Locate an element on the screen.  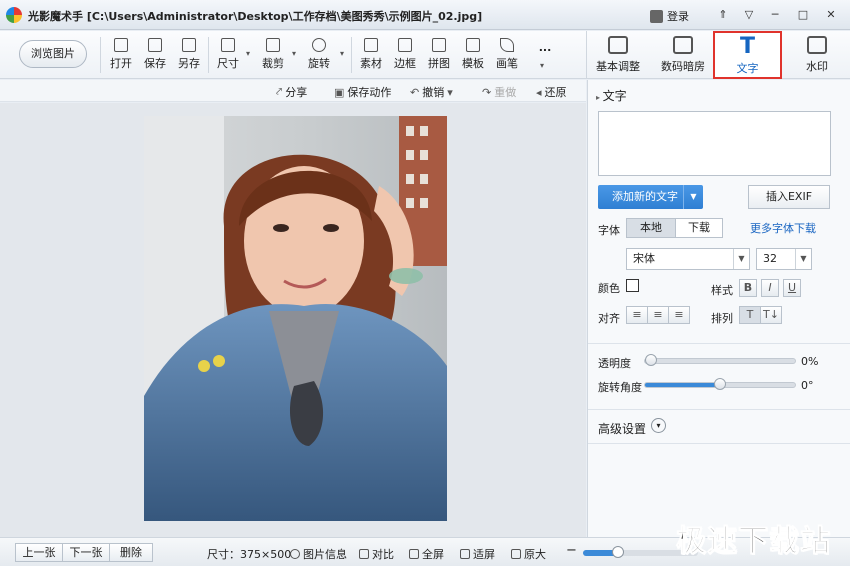
more-fonts-link: 更多字体下载 is located at coordinates (783, 228).